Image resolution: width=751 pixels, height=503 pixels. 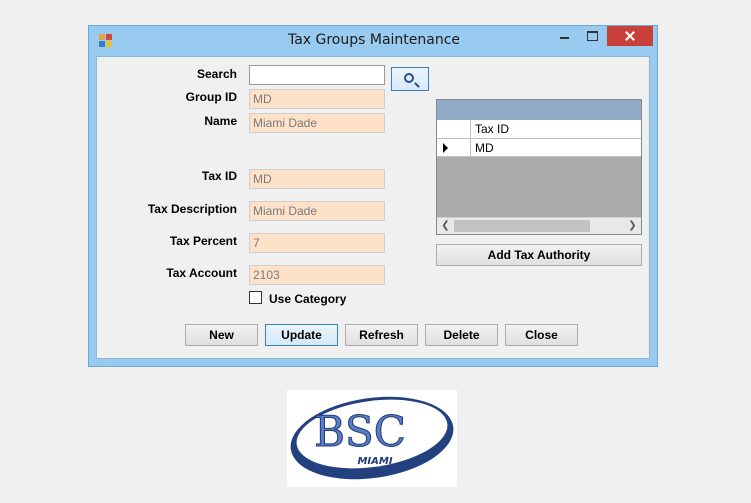 What do you see at coordinates (317, 123) in the screenshot?
I see `name-field: Miami Dade` at bounding box center [317, 123].